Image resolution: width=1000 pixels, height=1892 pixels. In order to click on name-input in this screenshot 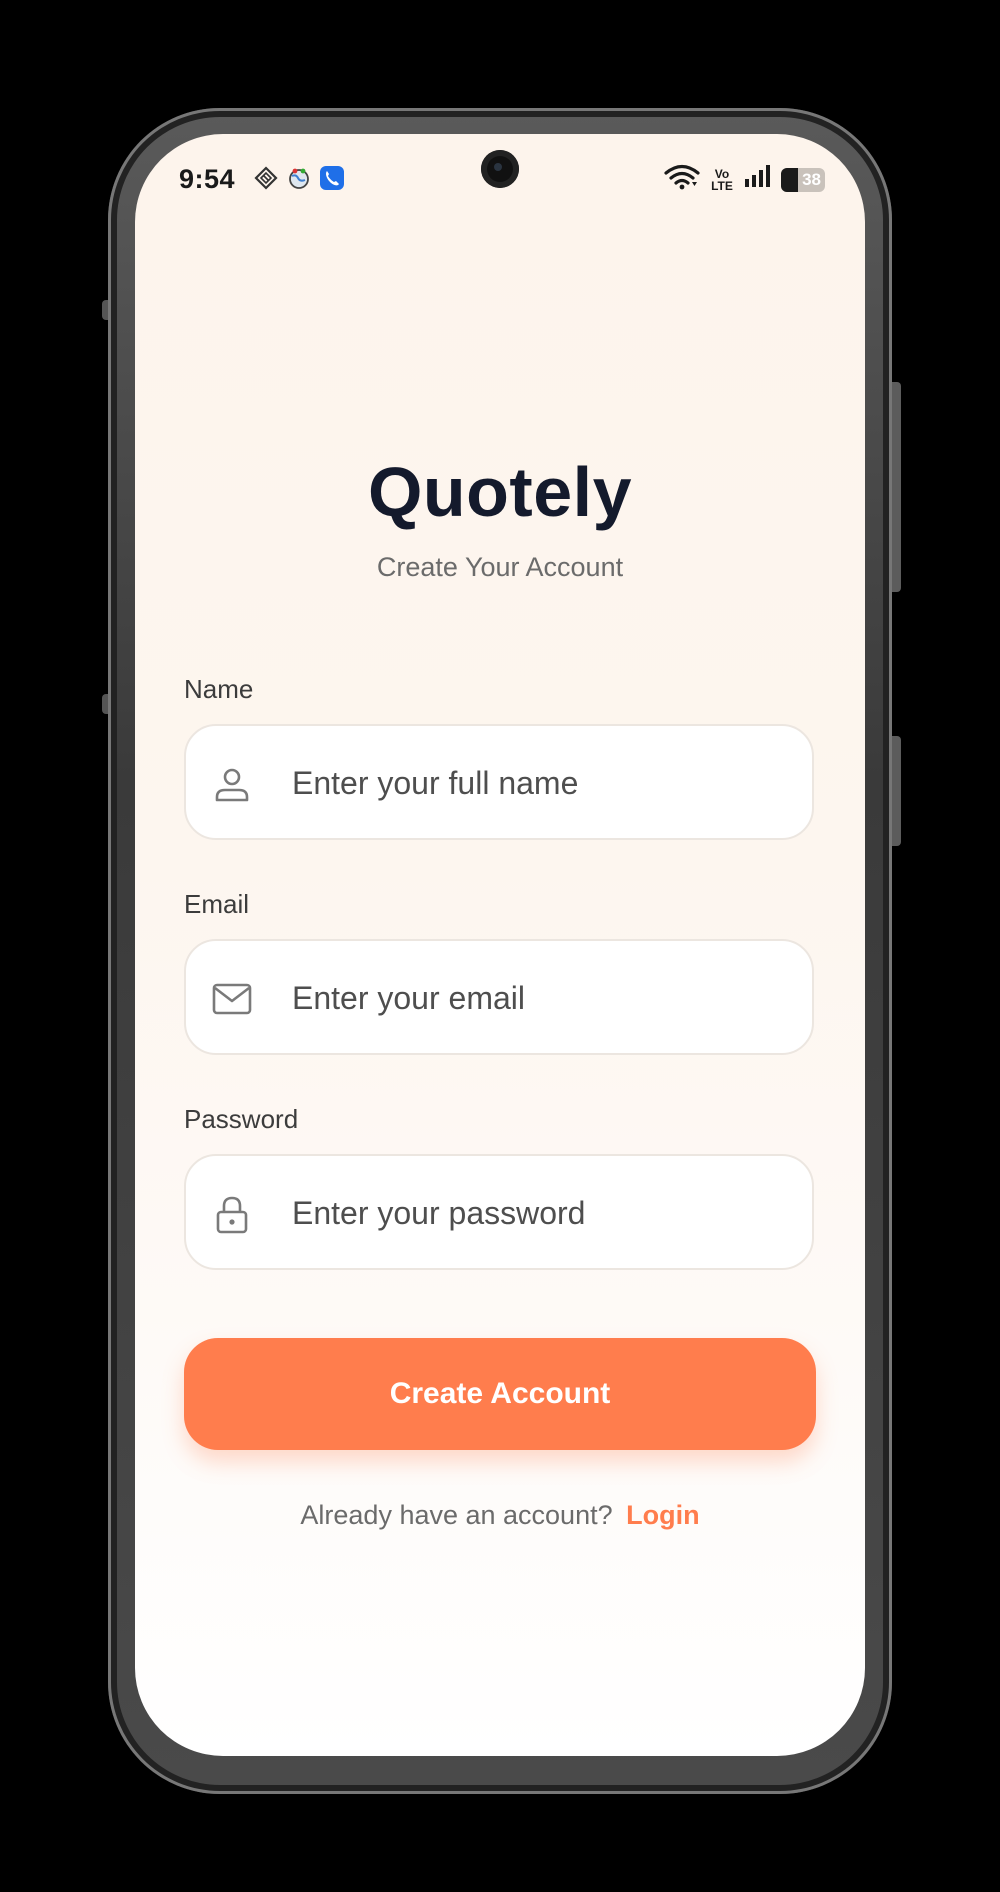, I will do `click(542, 783)`.